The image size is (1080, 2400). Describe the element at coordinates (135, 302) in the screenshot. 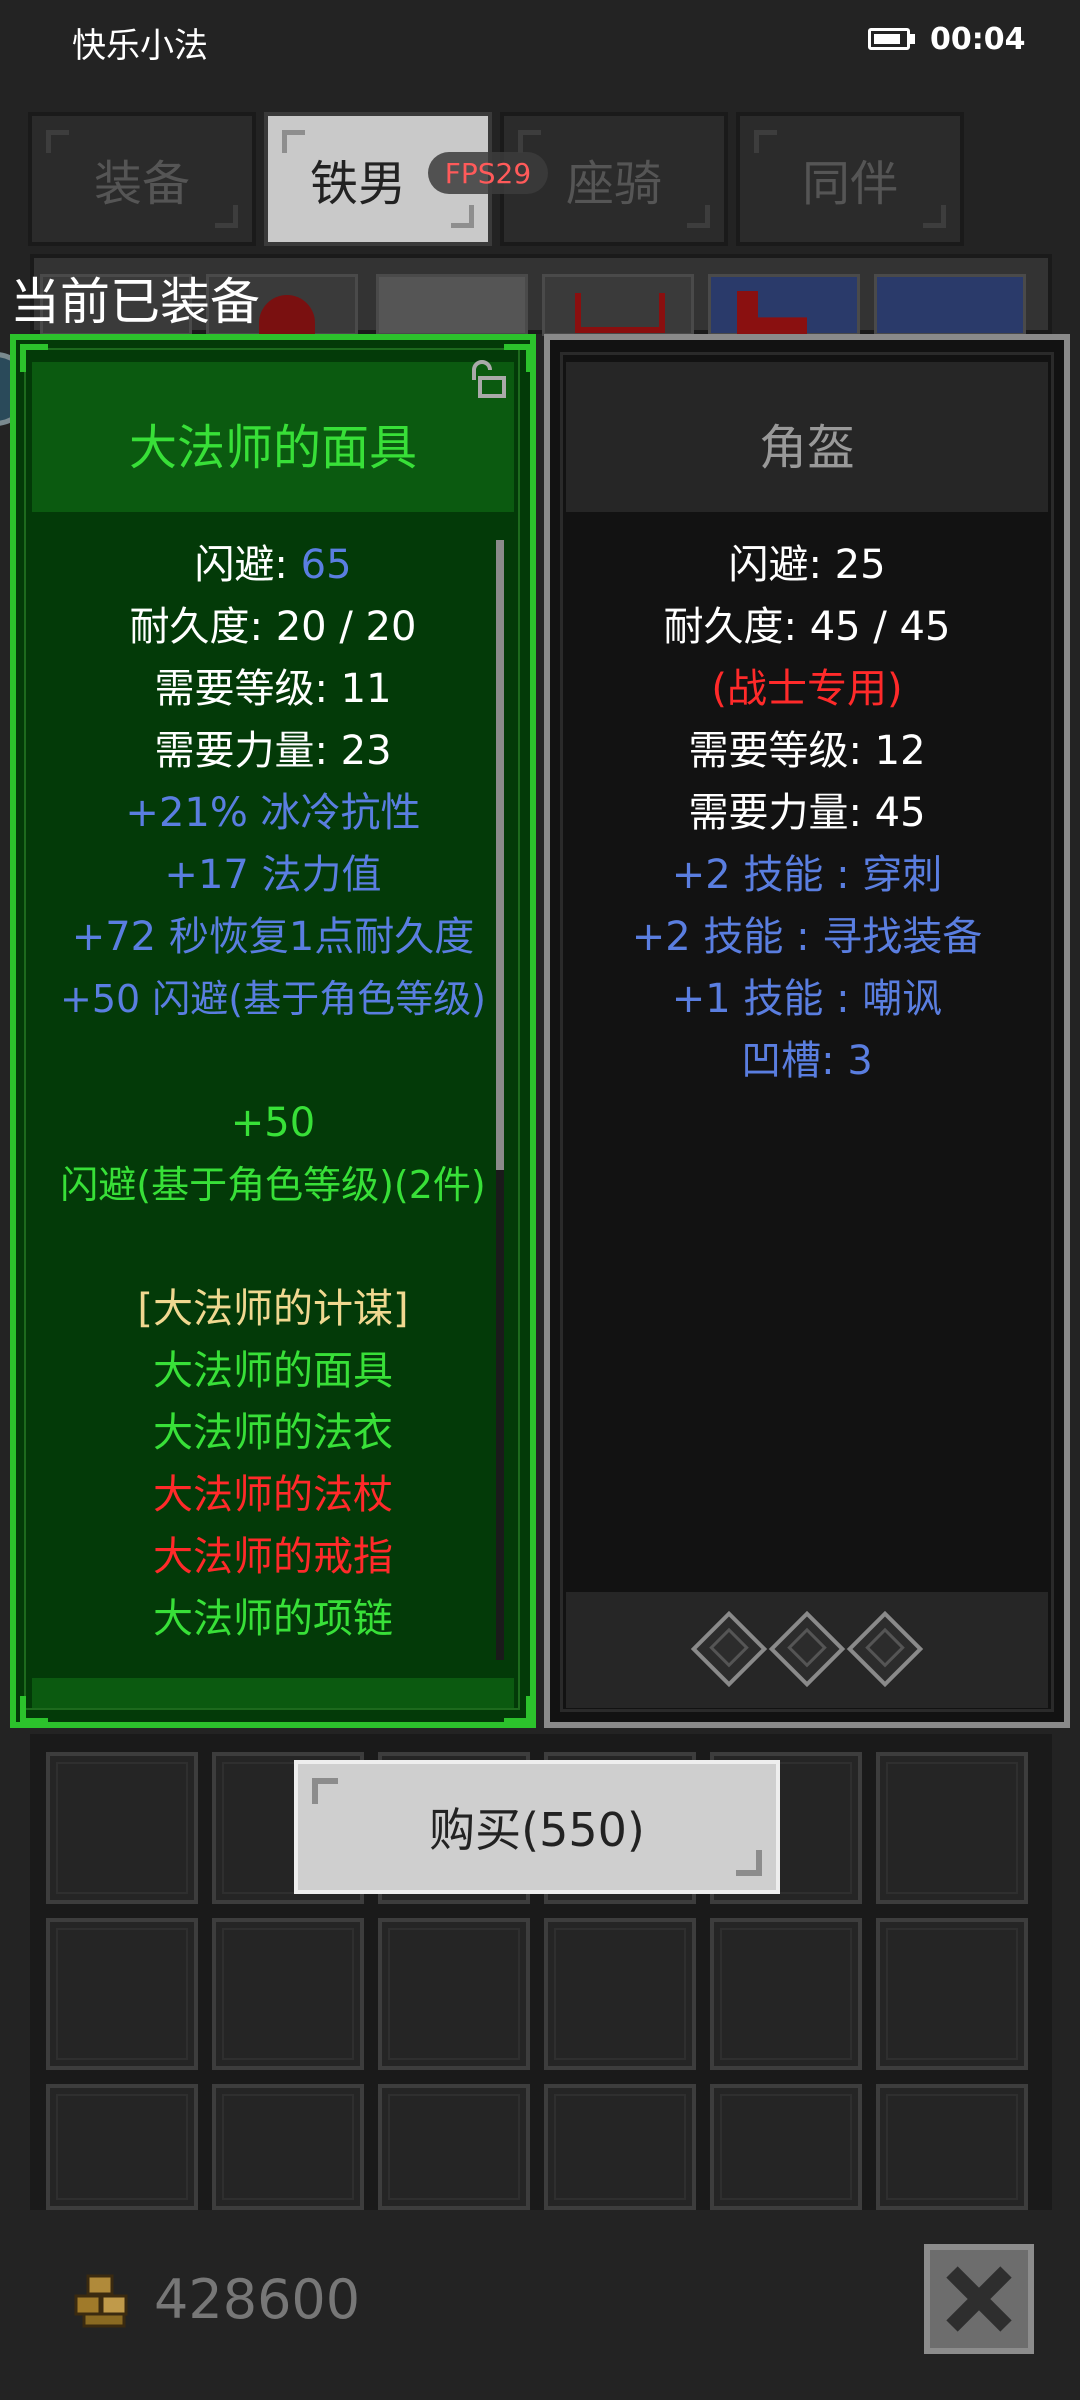

I see `equipped-label: 当前已装备` at that location.